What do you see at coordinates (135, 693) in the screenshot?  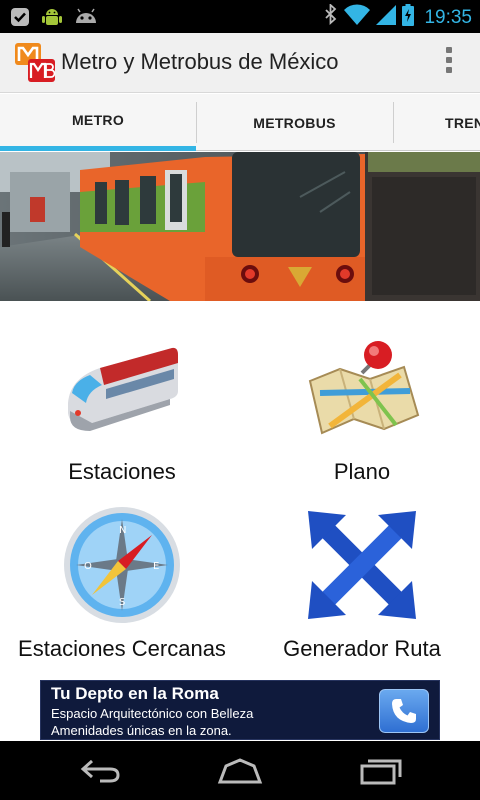 I see `ad-title: Tu Depto en la Roma` at bounding box center [135, 693].